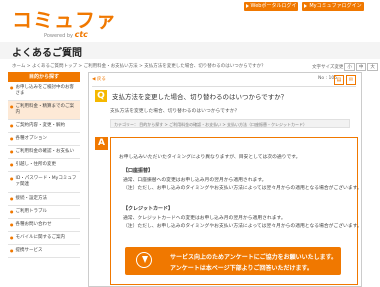 This screenshot has height=287, width=380. I want to click on answer-card-line1: 通常、クレジットカードへの変更はお申し込み月の翌月から適用されます。, so click(204, 218).